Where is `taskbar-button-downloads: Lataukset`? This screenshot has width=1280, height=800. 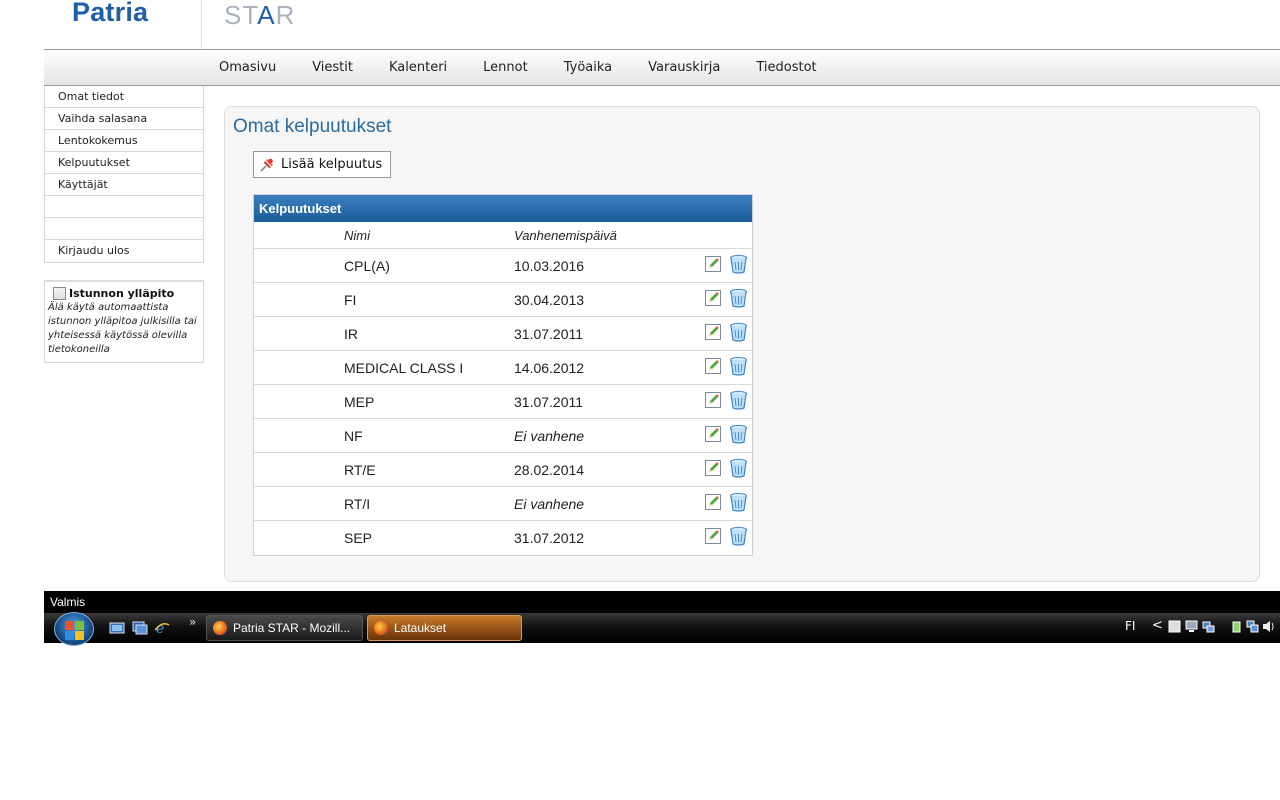
taskbar-button-downloads: Lataukset is located at coordinates (444, 628).